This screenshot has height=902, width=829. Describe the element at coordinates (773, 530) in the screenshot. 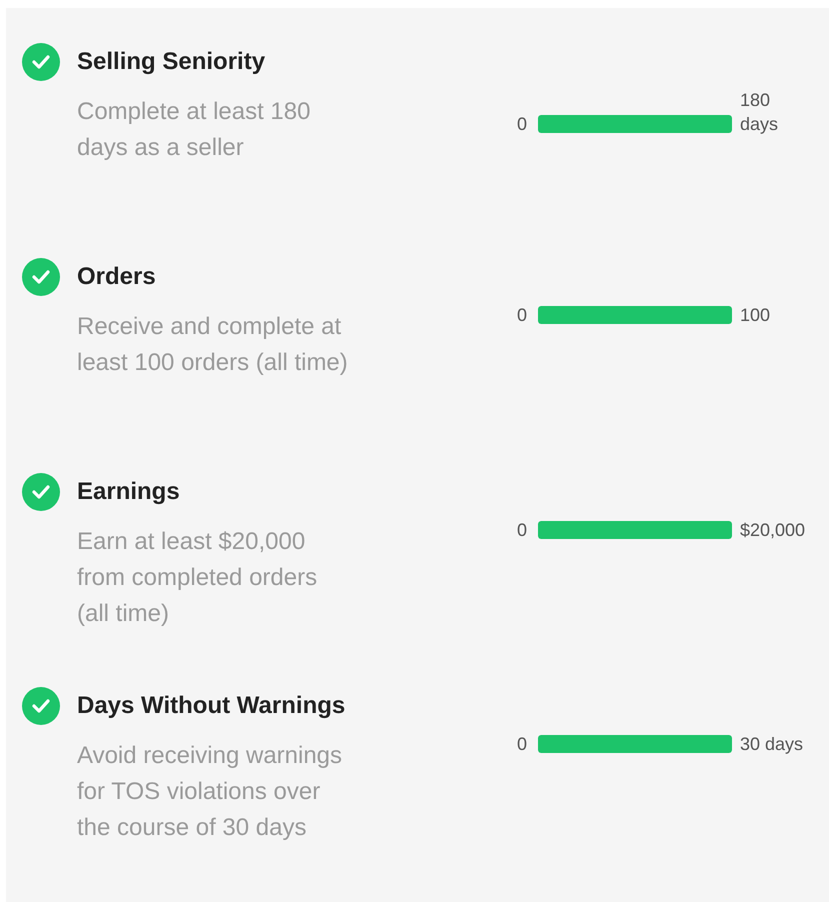

I see `progress-max-label: $20,000` at that location.